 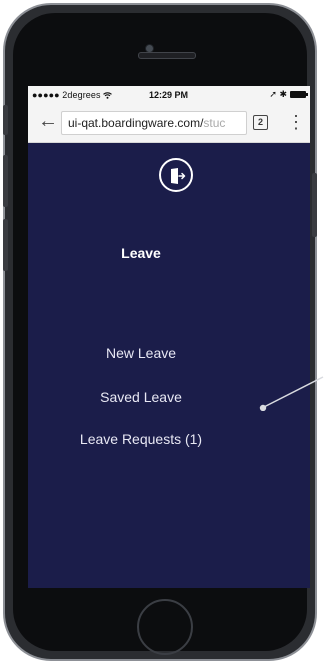 What do you see at coordinates (278, 94) in the screenshot?
I see `location-bluetooth-icons: ➚ ✱` at bounding box center [278, 94].